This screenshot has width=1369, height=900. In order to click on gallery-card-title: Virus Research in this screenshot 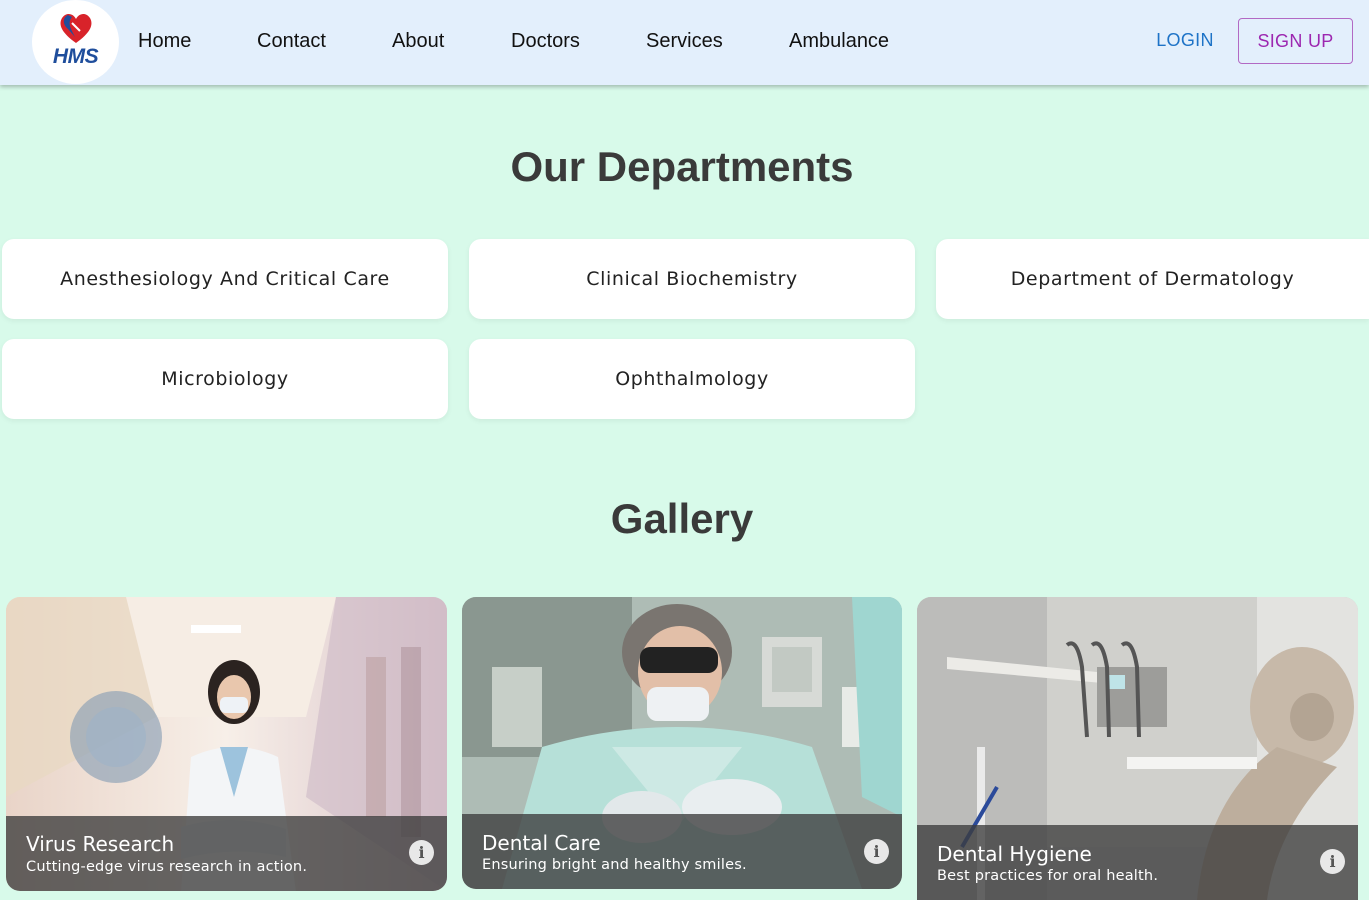, I will do `click(100, 844)`.